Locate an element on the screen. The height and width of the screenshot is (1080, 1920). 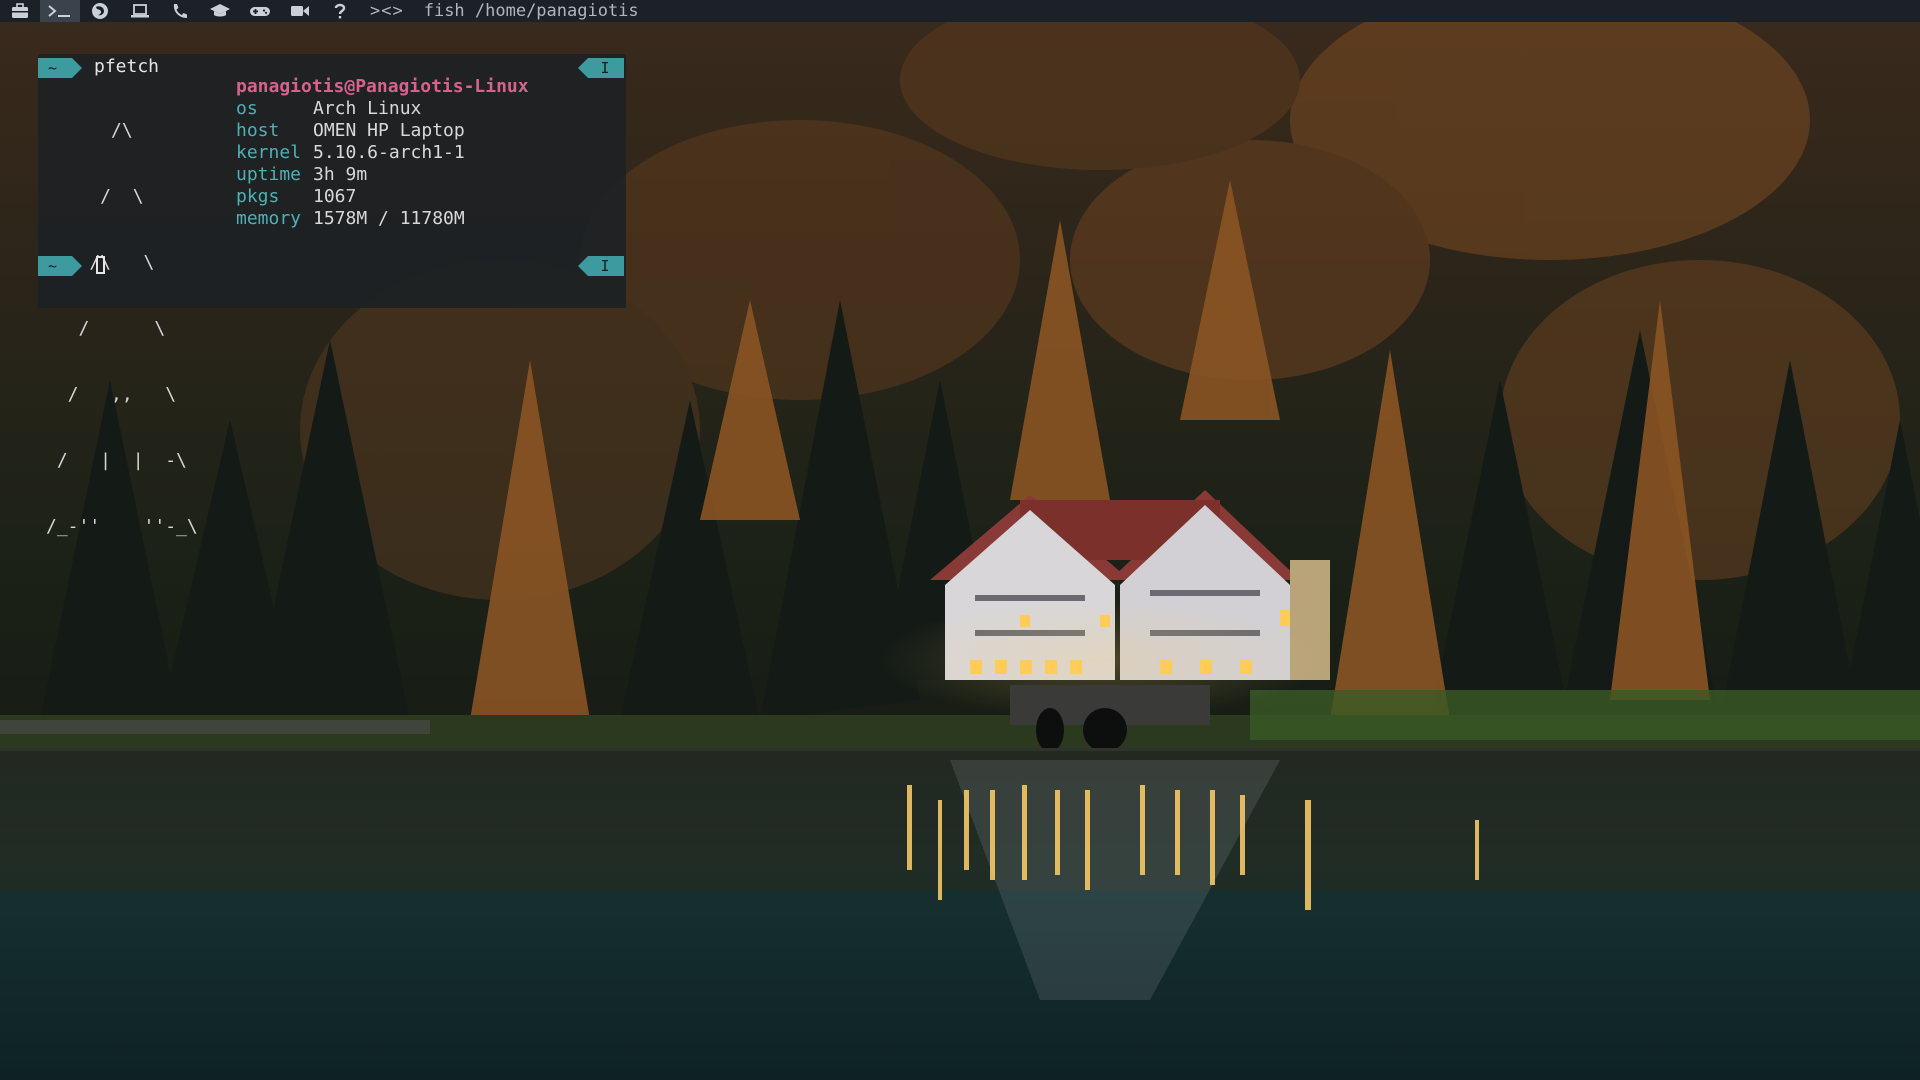
logo-line: /_-'' ''-_\ is located at coordinates (122, 526).